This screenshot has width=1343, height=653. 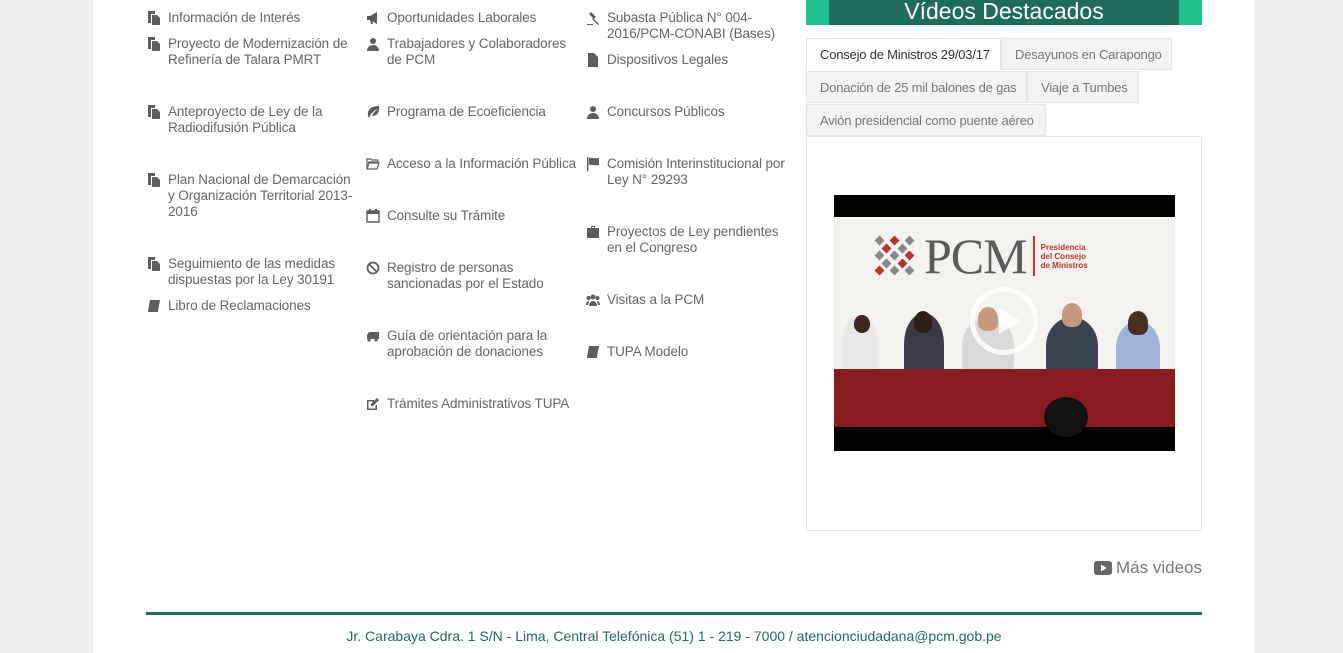 What do you see at coordinates (903, 54) in the screenshot?
I see `tab-consejo-ministros: Consejo de Ministros 29/03/17` at bounding box center [903, 54].